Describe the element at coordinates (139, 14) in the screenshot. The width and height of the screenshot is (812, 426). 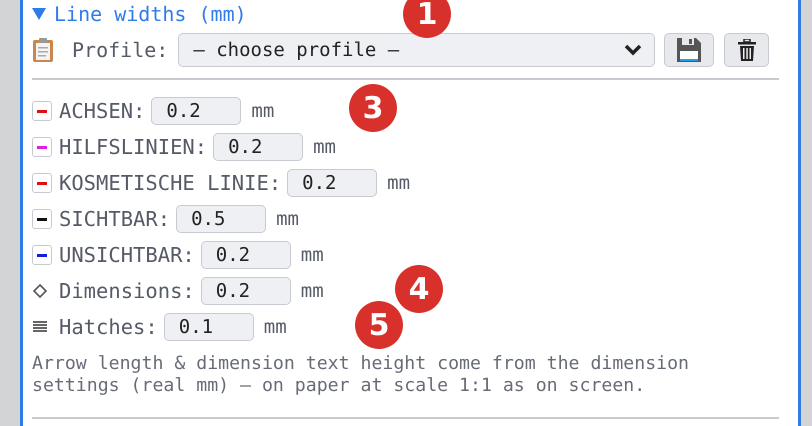
I see `section-header: Line widths (mm)` at that location.